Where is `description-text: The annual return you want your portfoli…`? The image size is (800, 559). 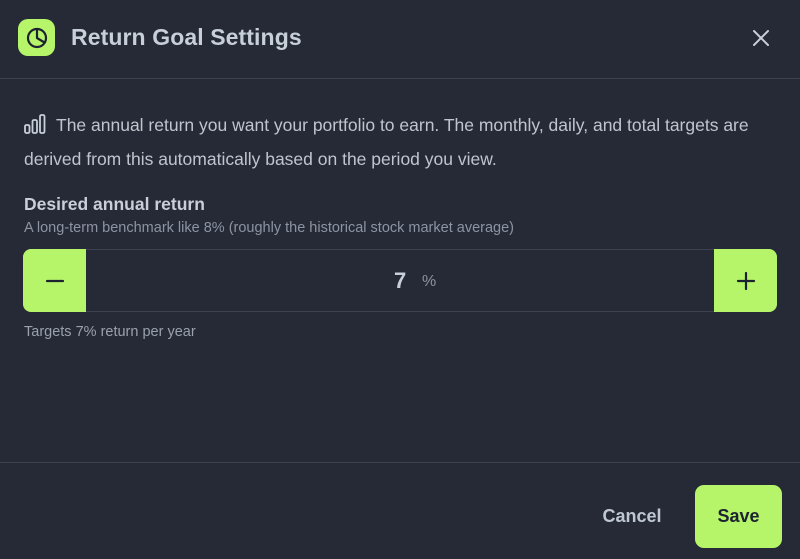
description-text: The annual return you want your portfoli… is located at coordinates (386, 142).